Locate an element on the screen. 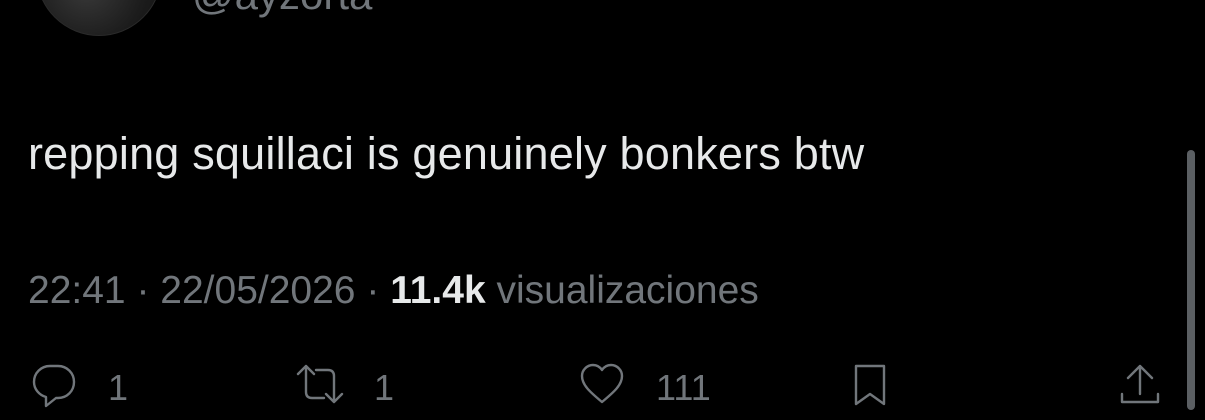 The width and height of the screenshot is (1205, 420). views-count: 11.4k is located at coordinates (437, 290).